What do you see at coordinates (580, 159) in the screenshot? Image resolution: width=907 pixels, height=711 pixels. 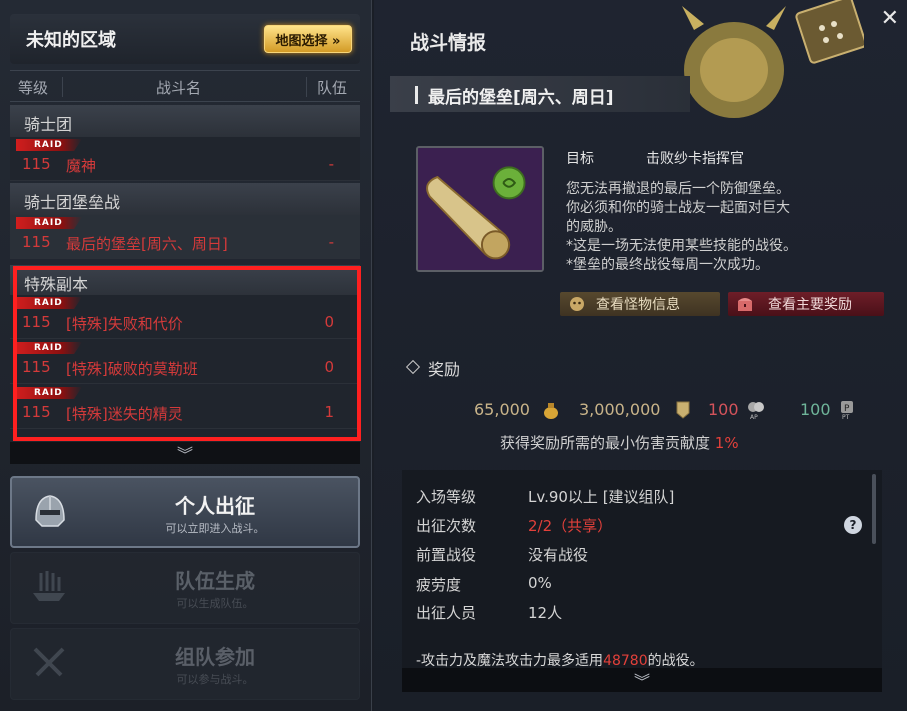 I see `objective-label: 目标` at bounding box center [580, 159].